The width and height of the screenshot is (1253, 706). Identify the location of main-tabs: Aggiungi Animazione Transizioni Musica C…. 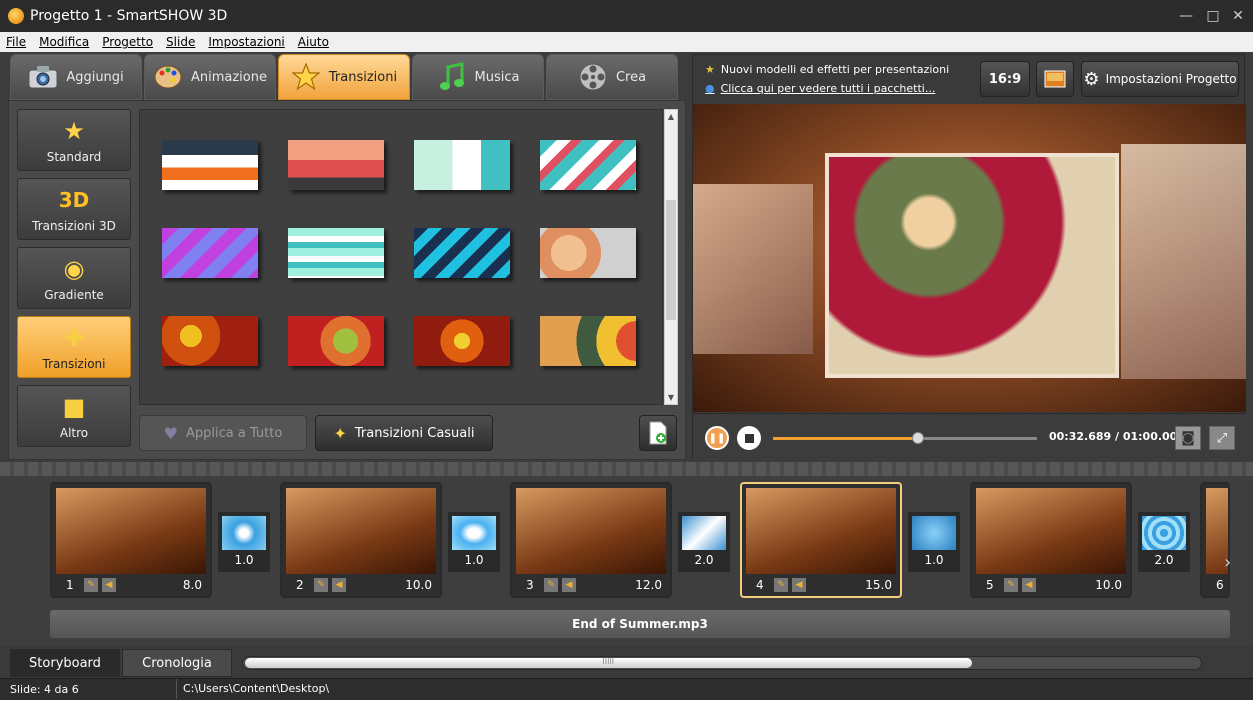
(345, 77).